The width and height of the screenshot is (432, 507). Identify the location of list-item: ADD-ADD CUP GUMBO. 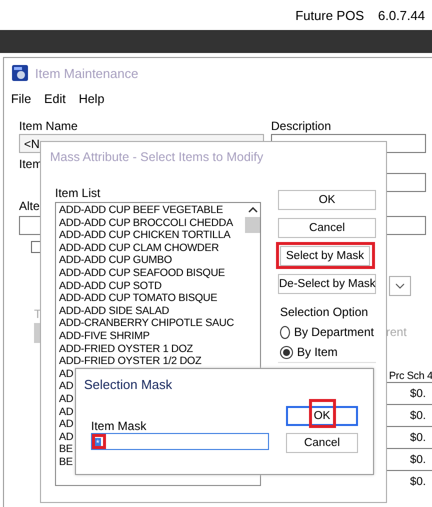
(152, 260).